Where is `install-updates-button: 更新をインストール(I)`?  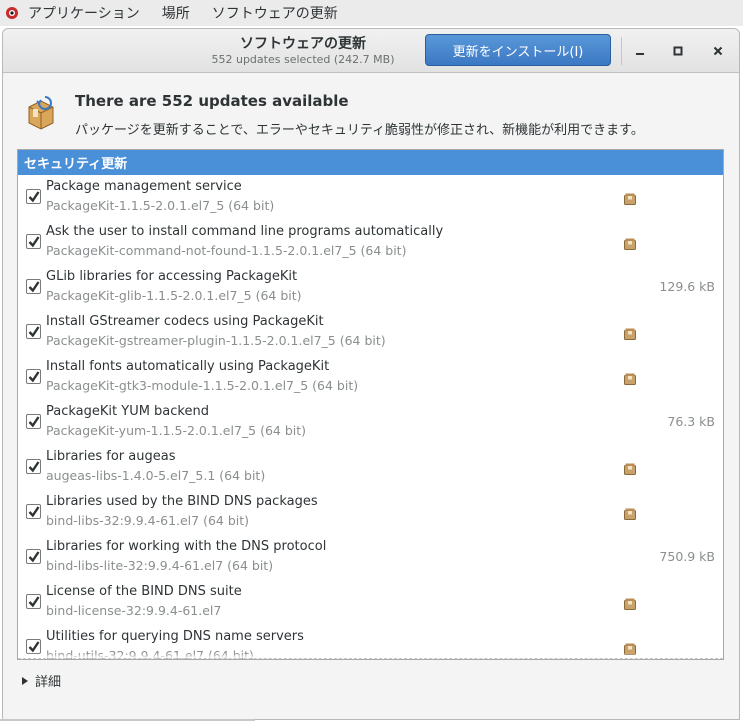 install-updates-button: 更新をインストール(I) is located at coordinates (518, 50).